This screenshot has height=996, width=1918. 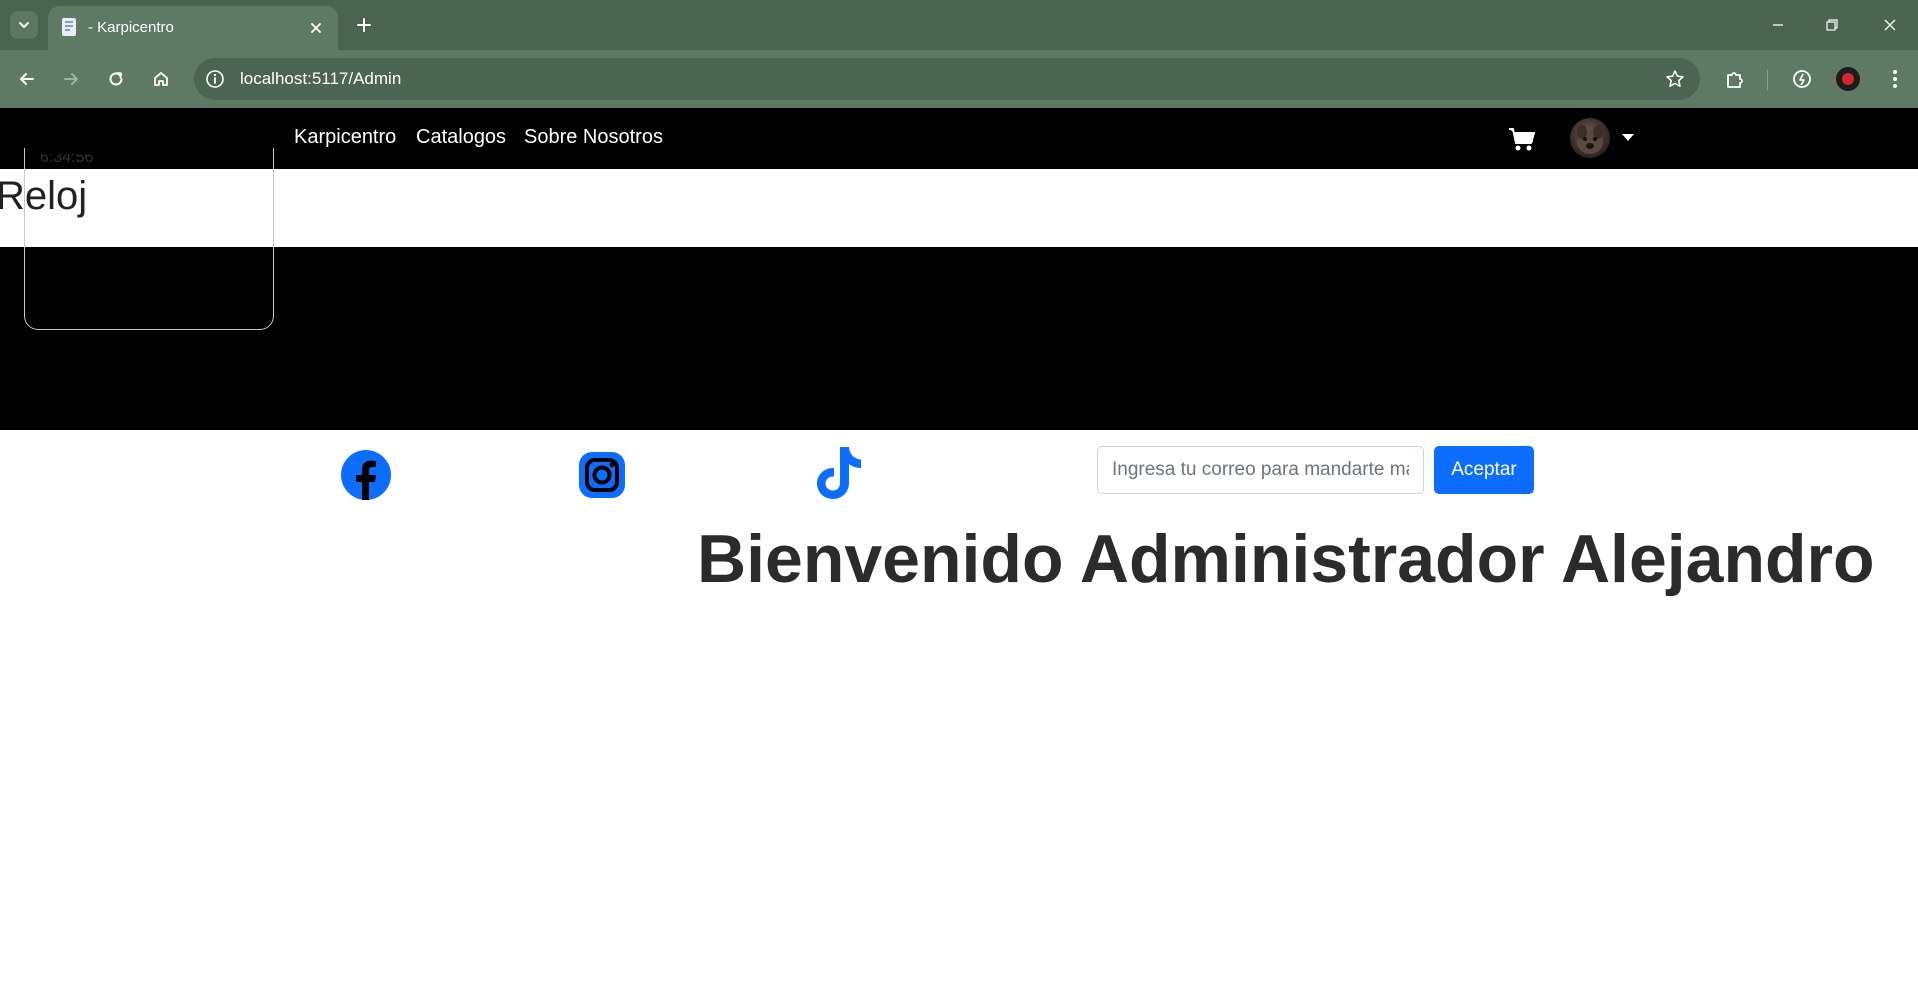 I want to click on forward-button, so click(x=71, y=79).